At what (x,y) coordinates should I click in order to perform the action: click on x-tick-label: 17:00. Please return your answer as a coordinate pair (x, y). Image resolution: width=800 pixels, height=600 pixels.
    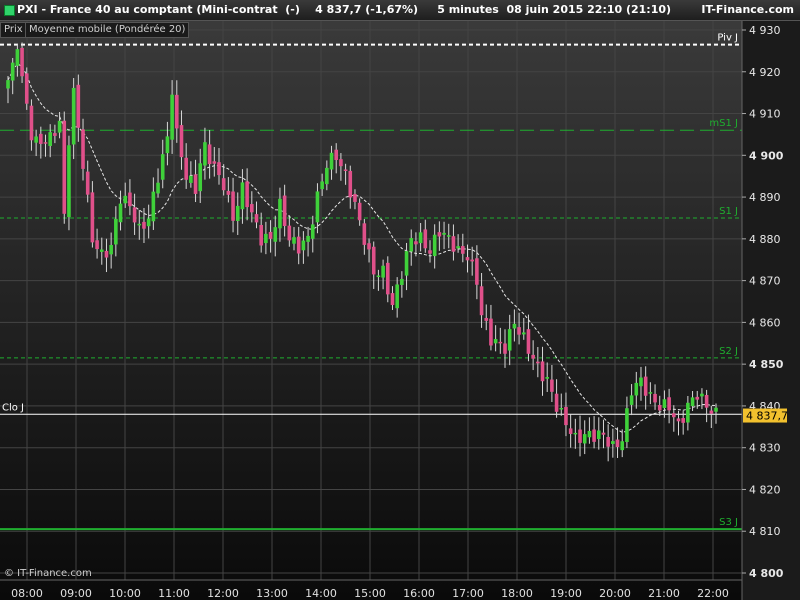
    Looking at the image, I should click on (468, 593).